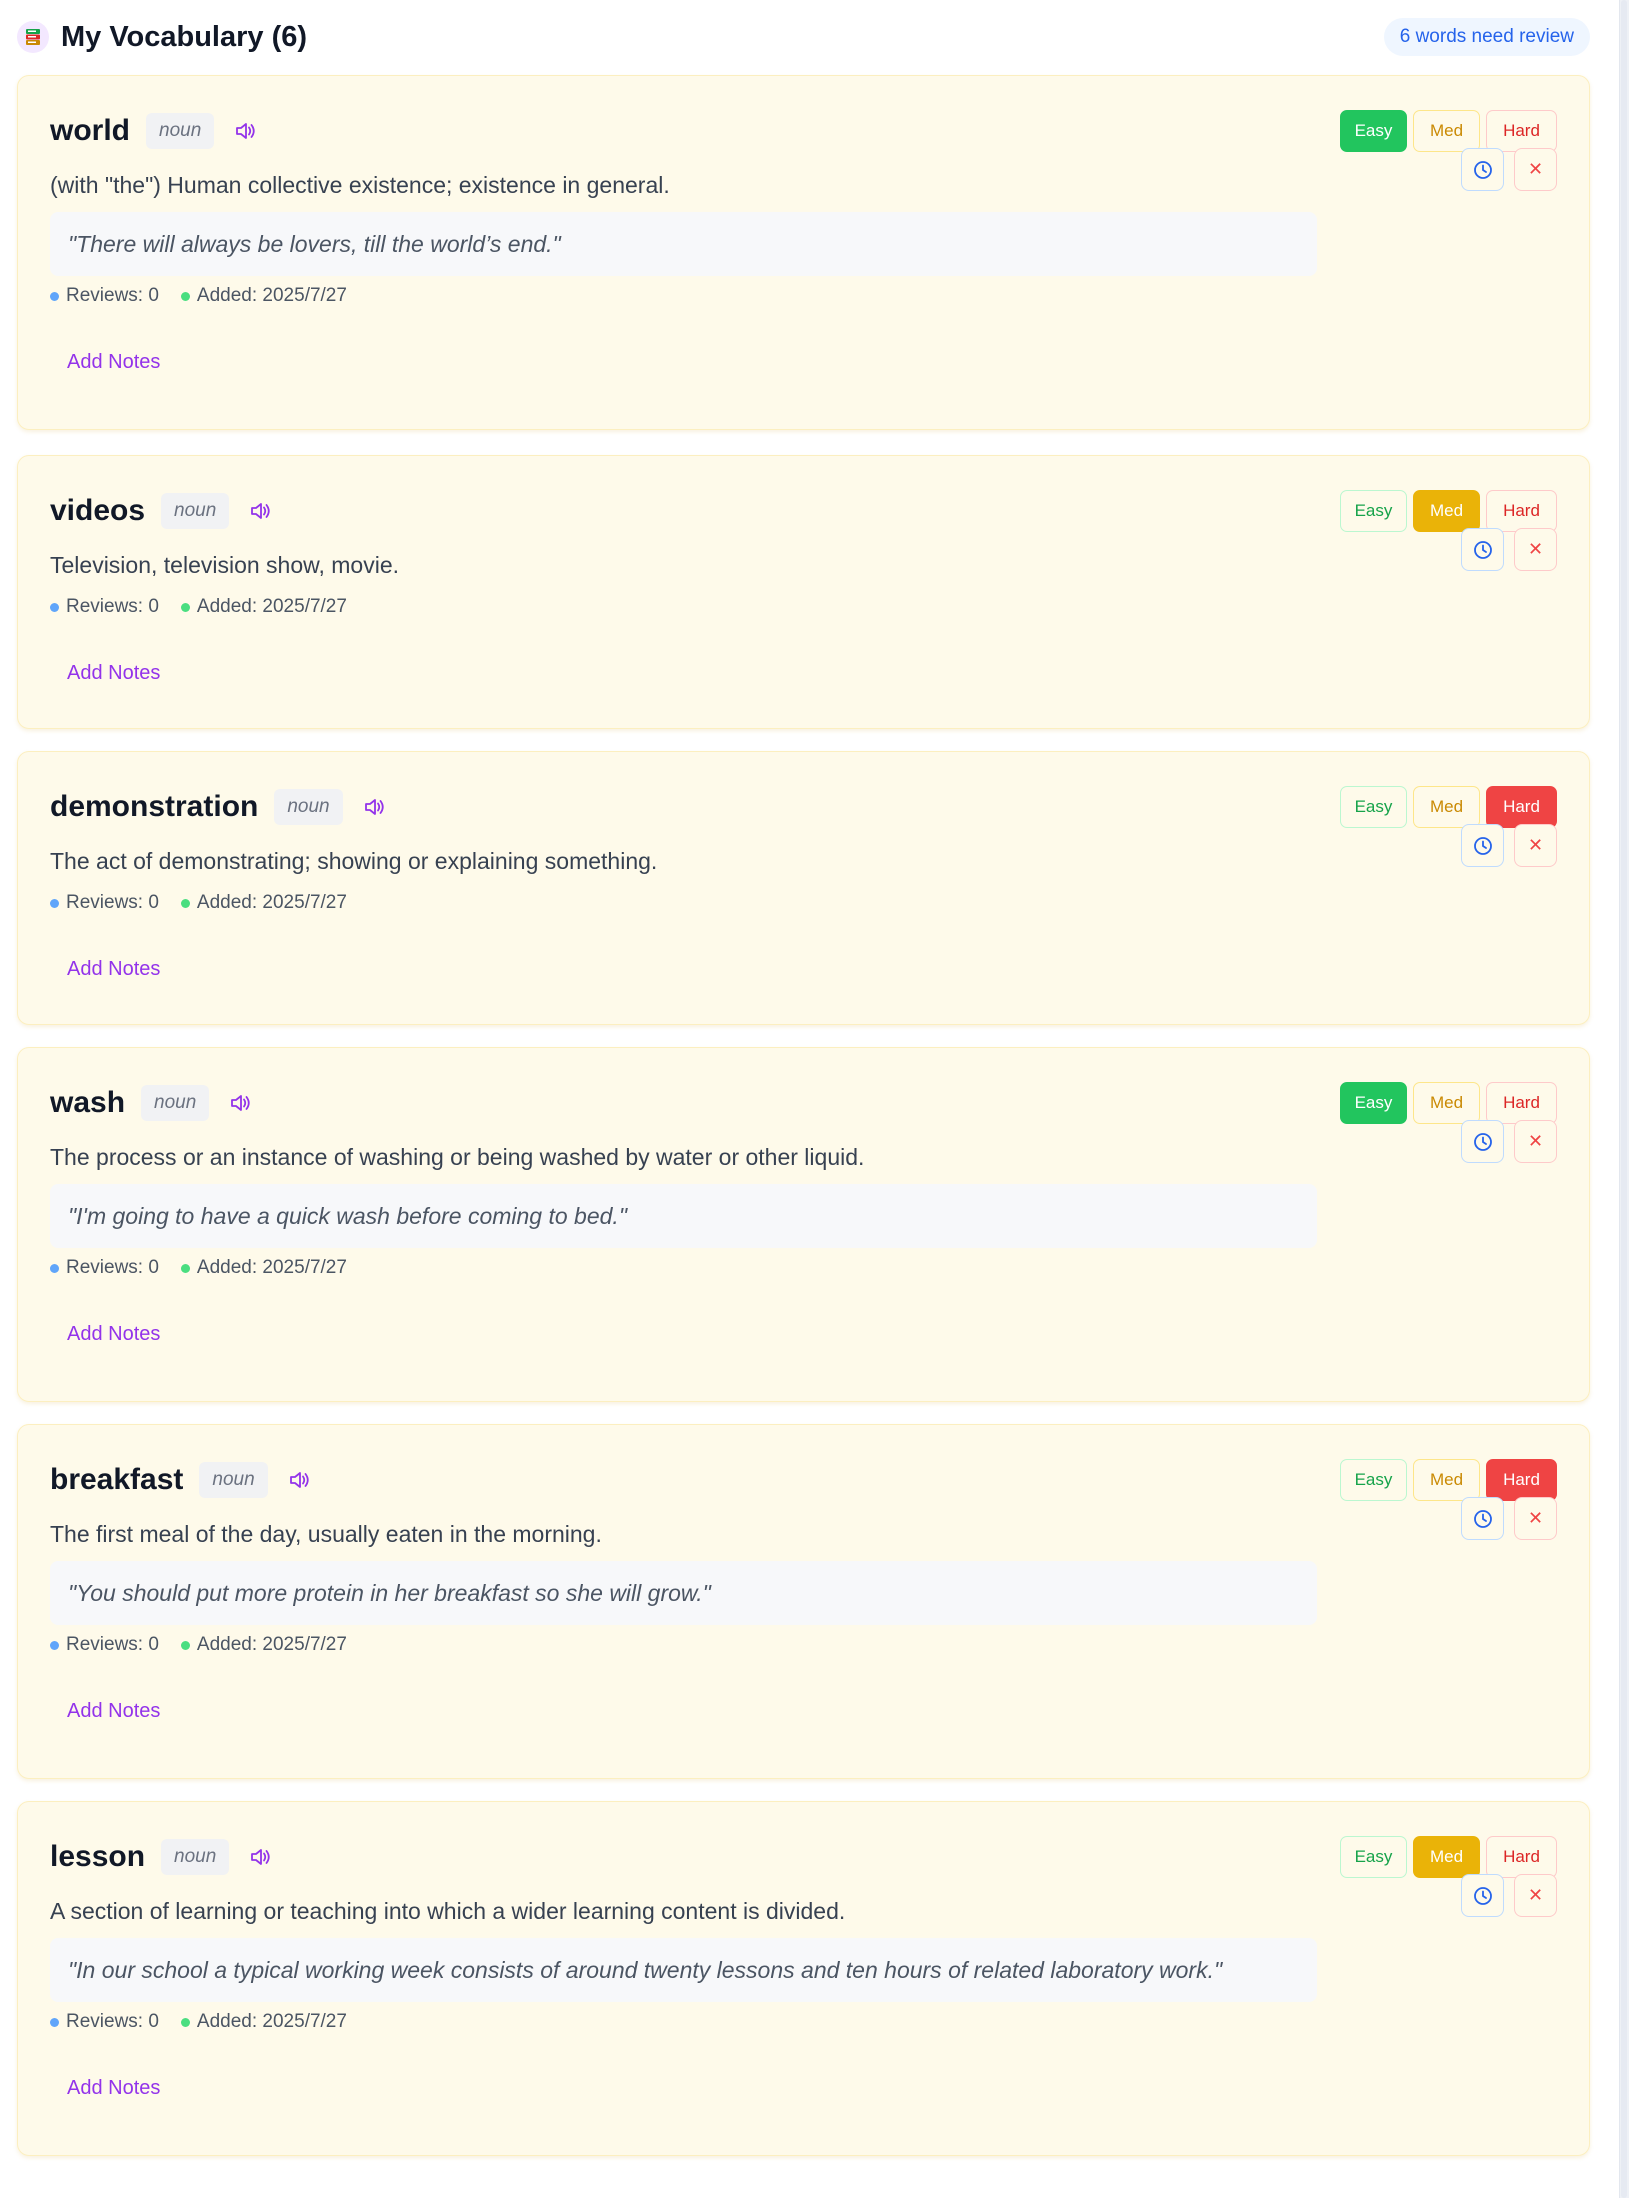  I want to click on header-title-group: My Vocabulary (6), so click(162, 37).